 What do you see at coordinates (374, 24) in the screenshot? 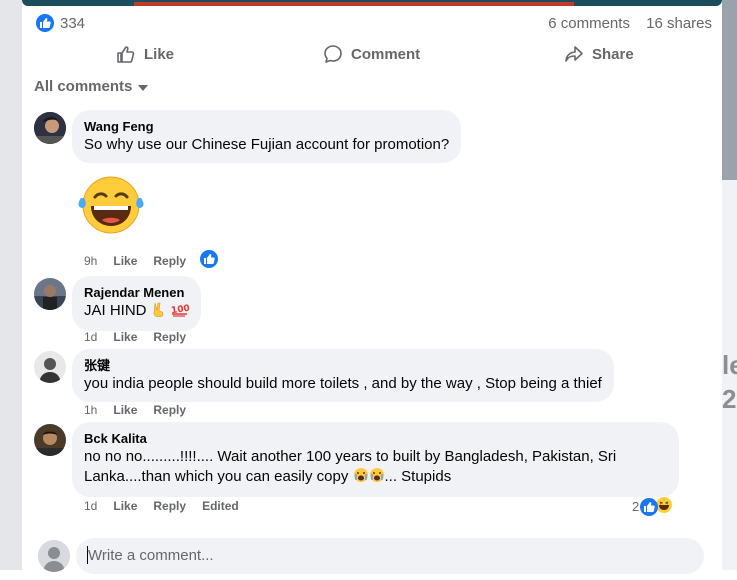
I see `post-stats-bar: 334 6 comments 16 shares` at bounding box center [374, 24].